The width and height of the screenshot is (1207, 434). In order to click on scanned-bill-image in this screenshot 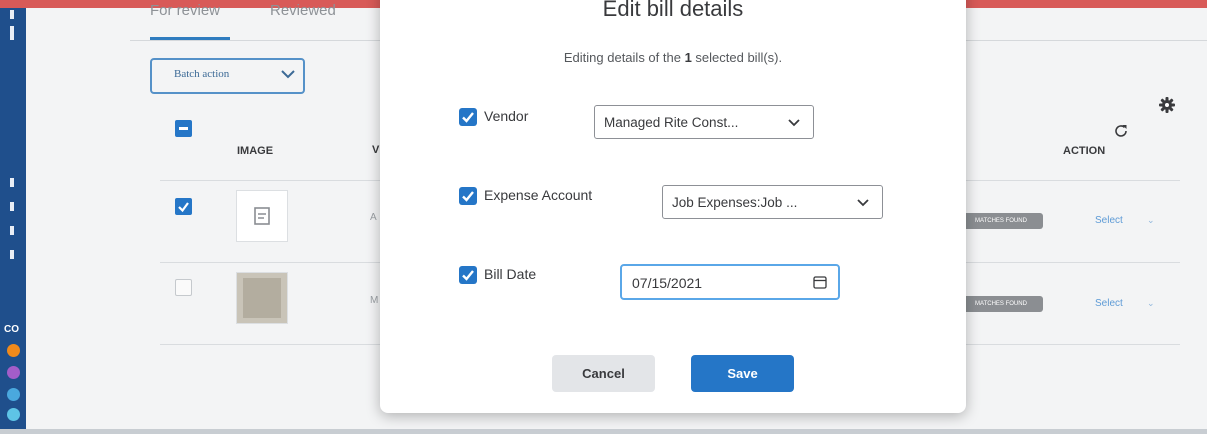, I will do `click(262, 298)`.